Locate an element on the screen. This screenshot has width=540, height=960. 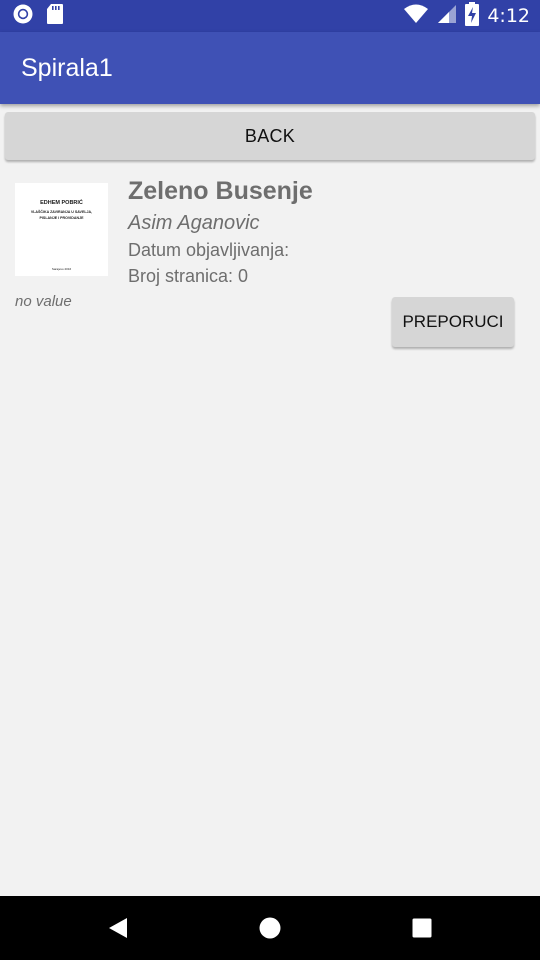
status-bar-left is located at coordinates (38, 16).